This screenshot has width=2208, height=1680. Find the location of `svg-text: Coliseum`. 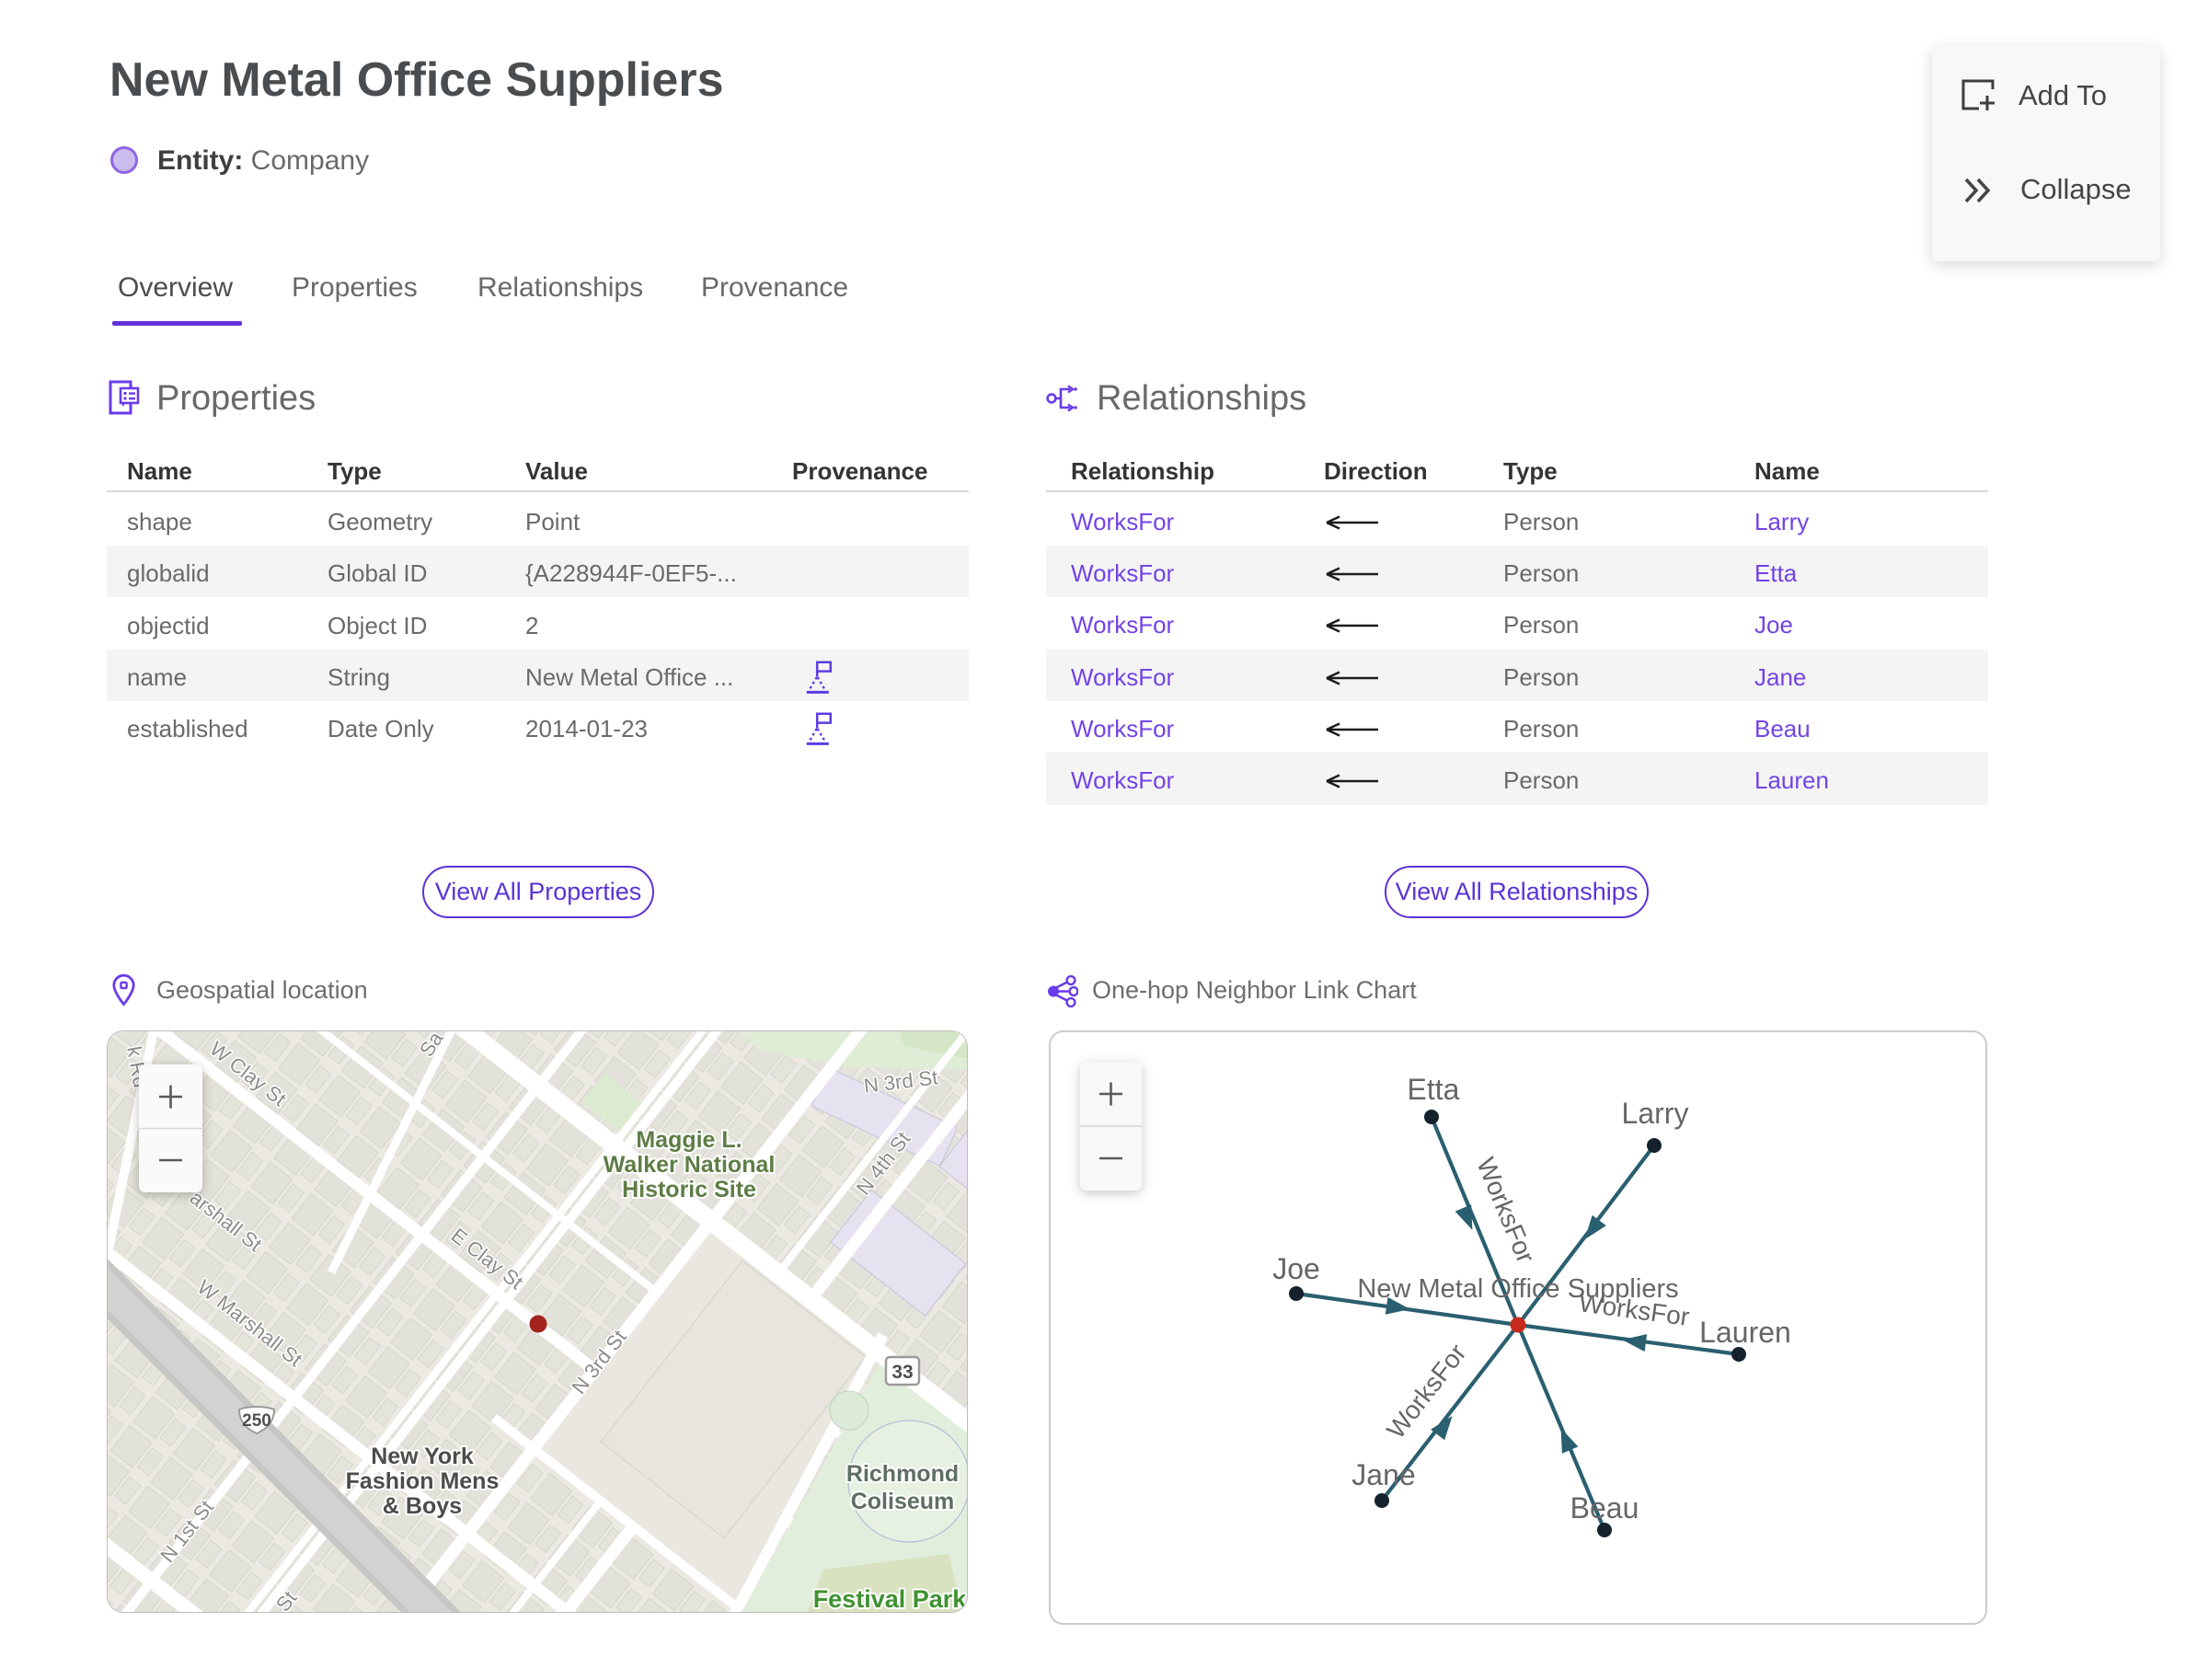

svg-text: Coliseum is located at coordinates (903, 1501).